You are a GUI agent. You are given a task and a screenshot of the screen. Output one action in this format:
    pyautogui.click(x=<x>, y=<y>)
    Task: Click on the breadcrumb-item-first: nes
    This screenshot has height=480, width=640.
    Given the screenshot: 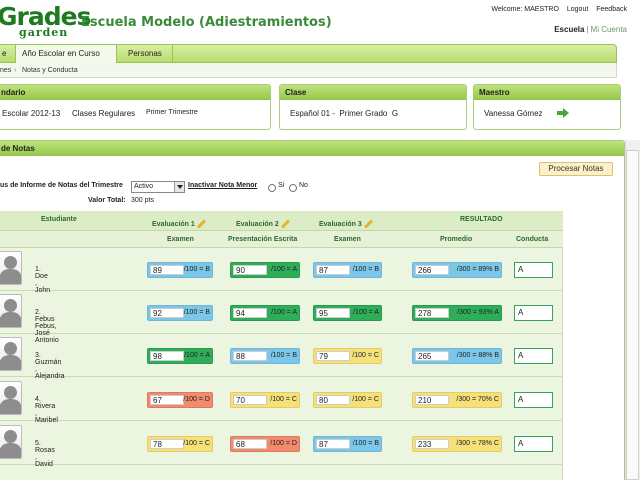 What is the action you would take?
    pyautogui.click(x=5, y=70)
    